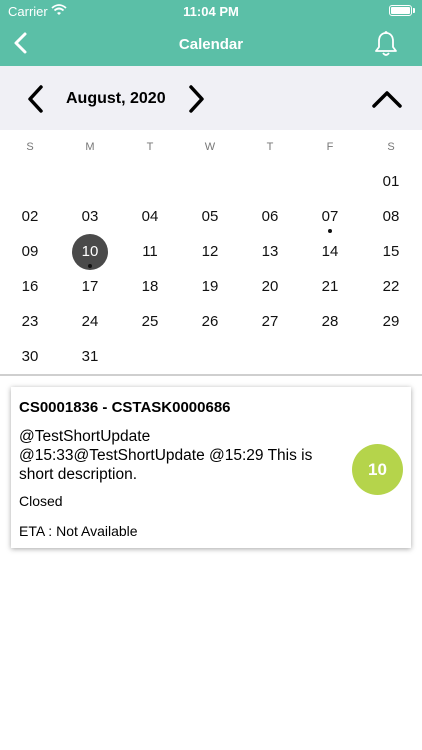 The height and width of the screenshot is (750, 422). I want to click on calendar-day: 05, so click(210, 217).